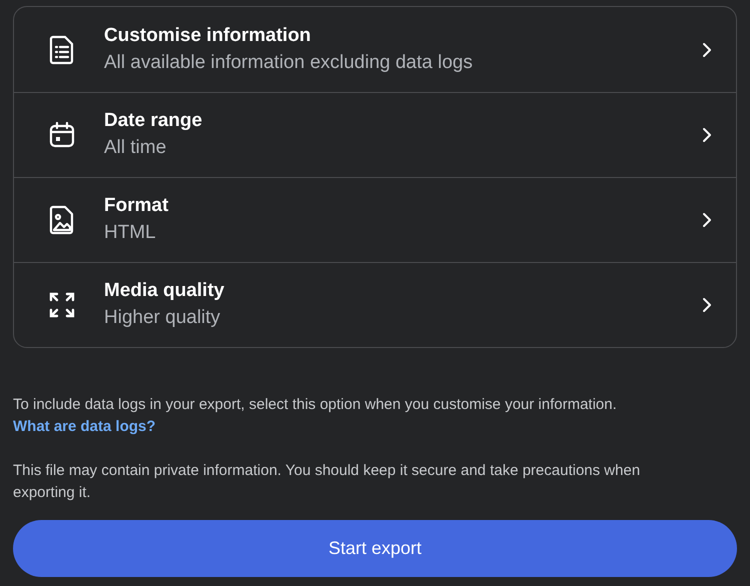  I want to click on data-logs-note: To include data logs in your export, select this option when you customise your information. What are data logs?, so click(315, 416).